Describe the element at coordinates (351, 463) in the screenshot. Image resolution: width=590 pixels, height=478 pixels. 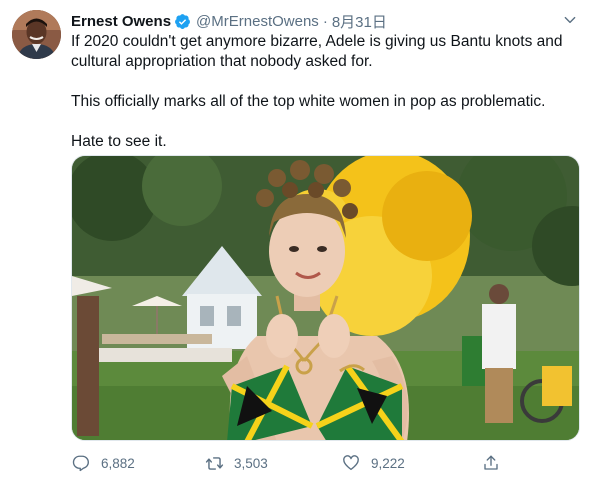
I see `heart-icon` at that location.